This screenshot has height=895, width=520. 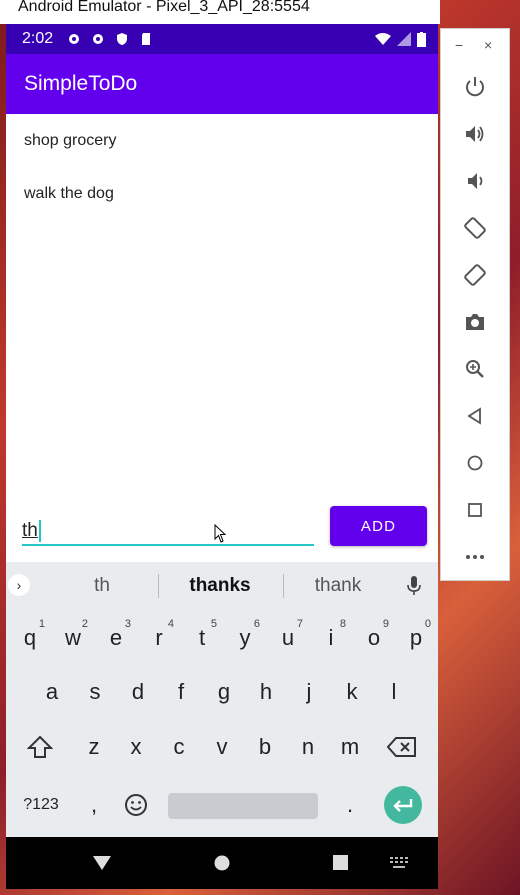 What do you see at coordinates (475, 304) in the screenshot?
I see `emulator-toolbar: − ×` at bounding box center [475, 304].